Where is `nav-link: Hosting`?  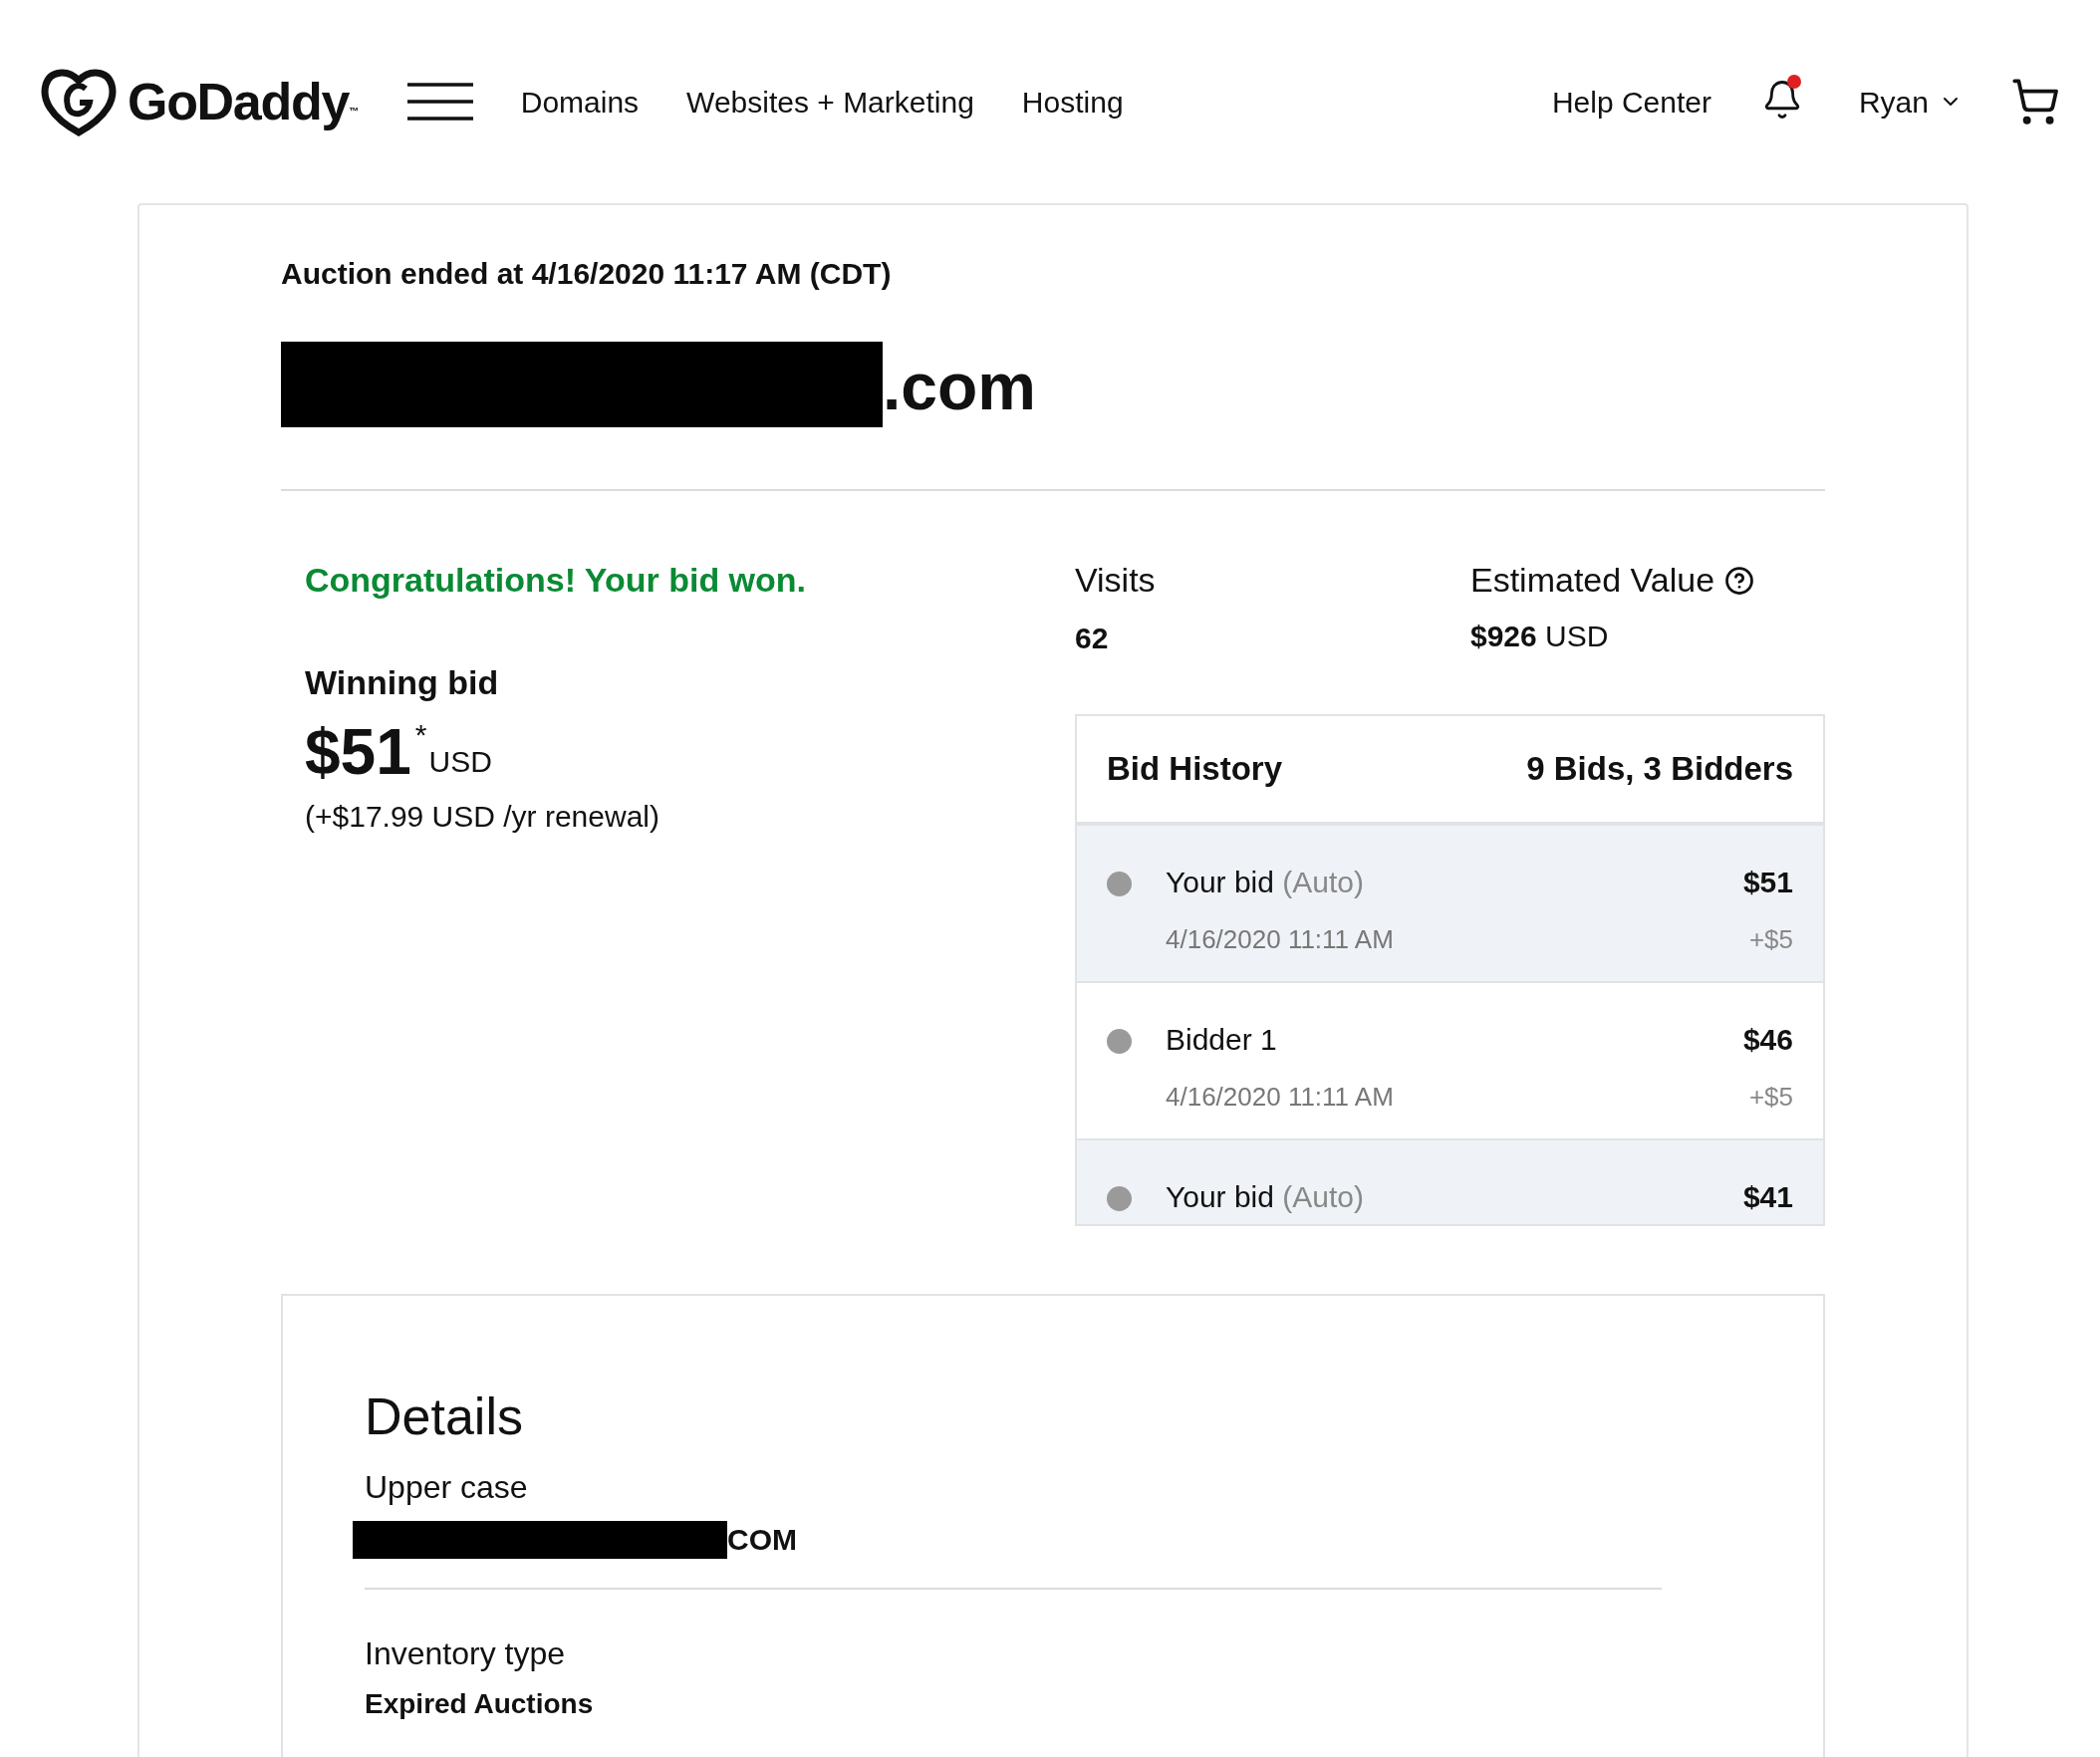
nav-link: Hosting is located at coordinates (1072, 102).